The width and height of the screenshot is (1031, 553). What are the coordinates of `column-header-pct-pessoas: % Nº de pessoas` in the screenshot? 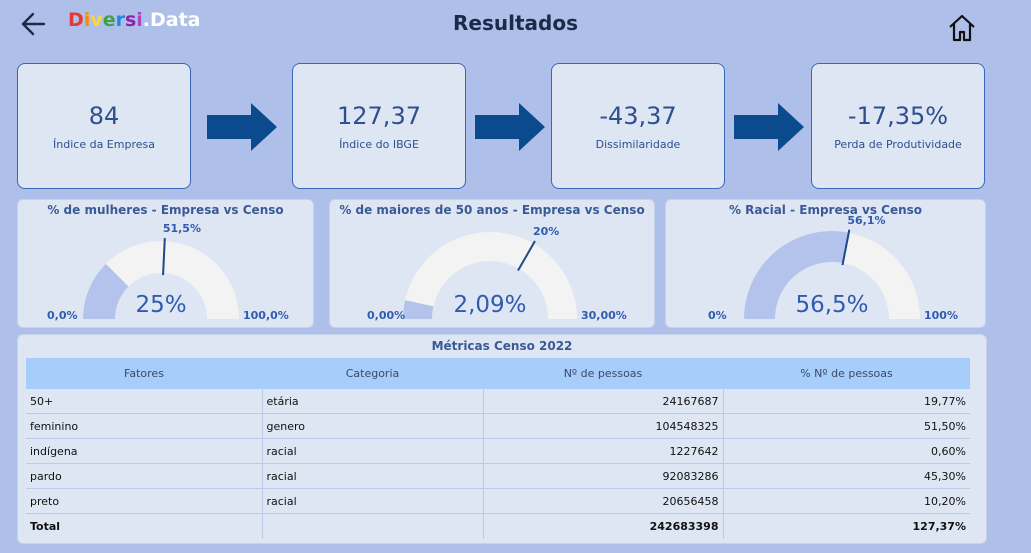 It's located at (846, 373).